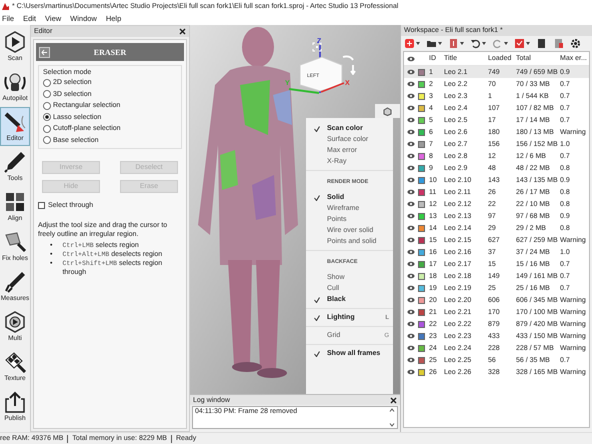  I want to click on tool-title: ERASER, so click(110, 52).